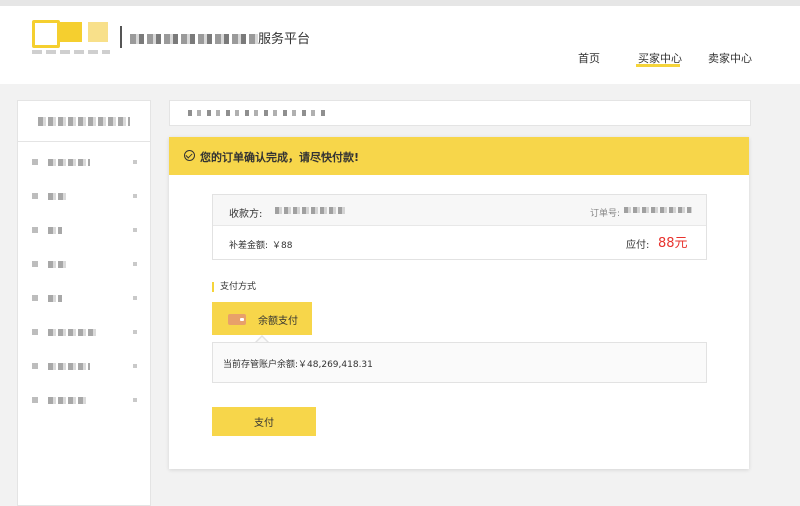  Describe the element at coordinates (264, 421) in the screenshot. I see `pay-button: 支付` at that location.